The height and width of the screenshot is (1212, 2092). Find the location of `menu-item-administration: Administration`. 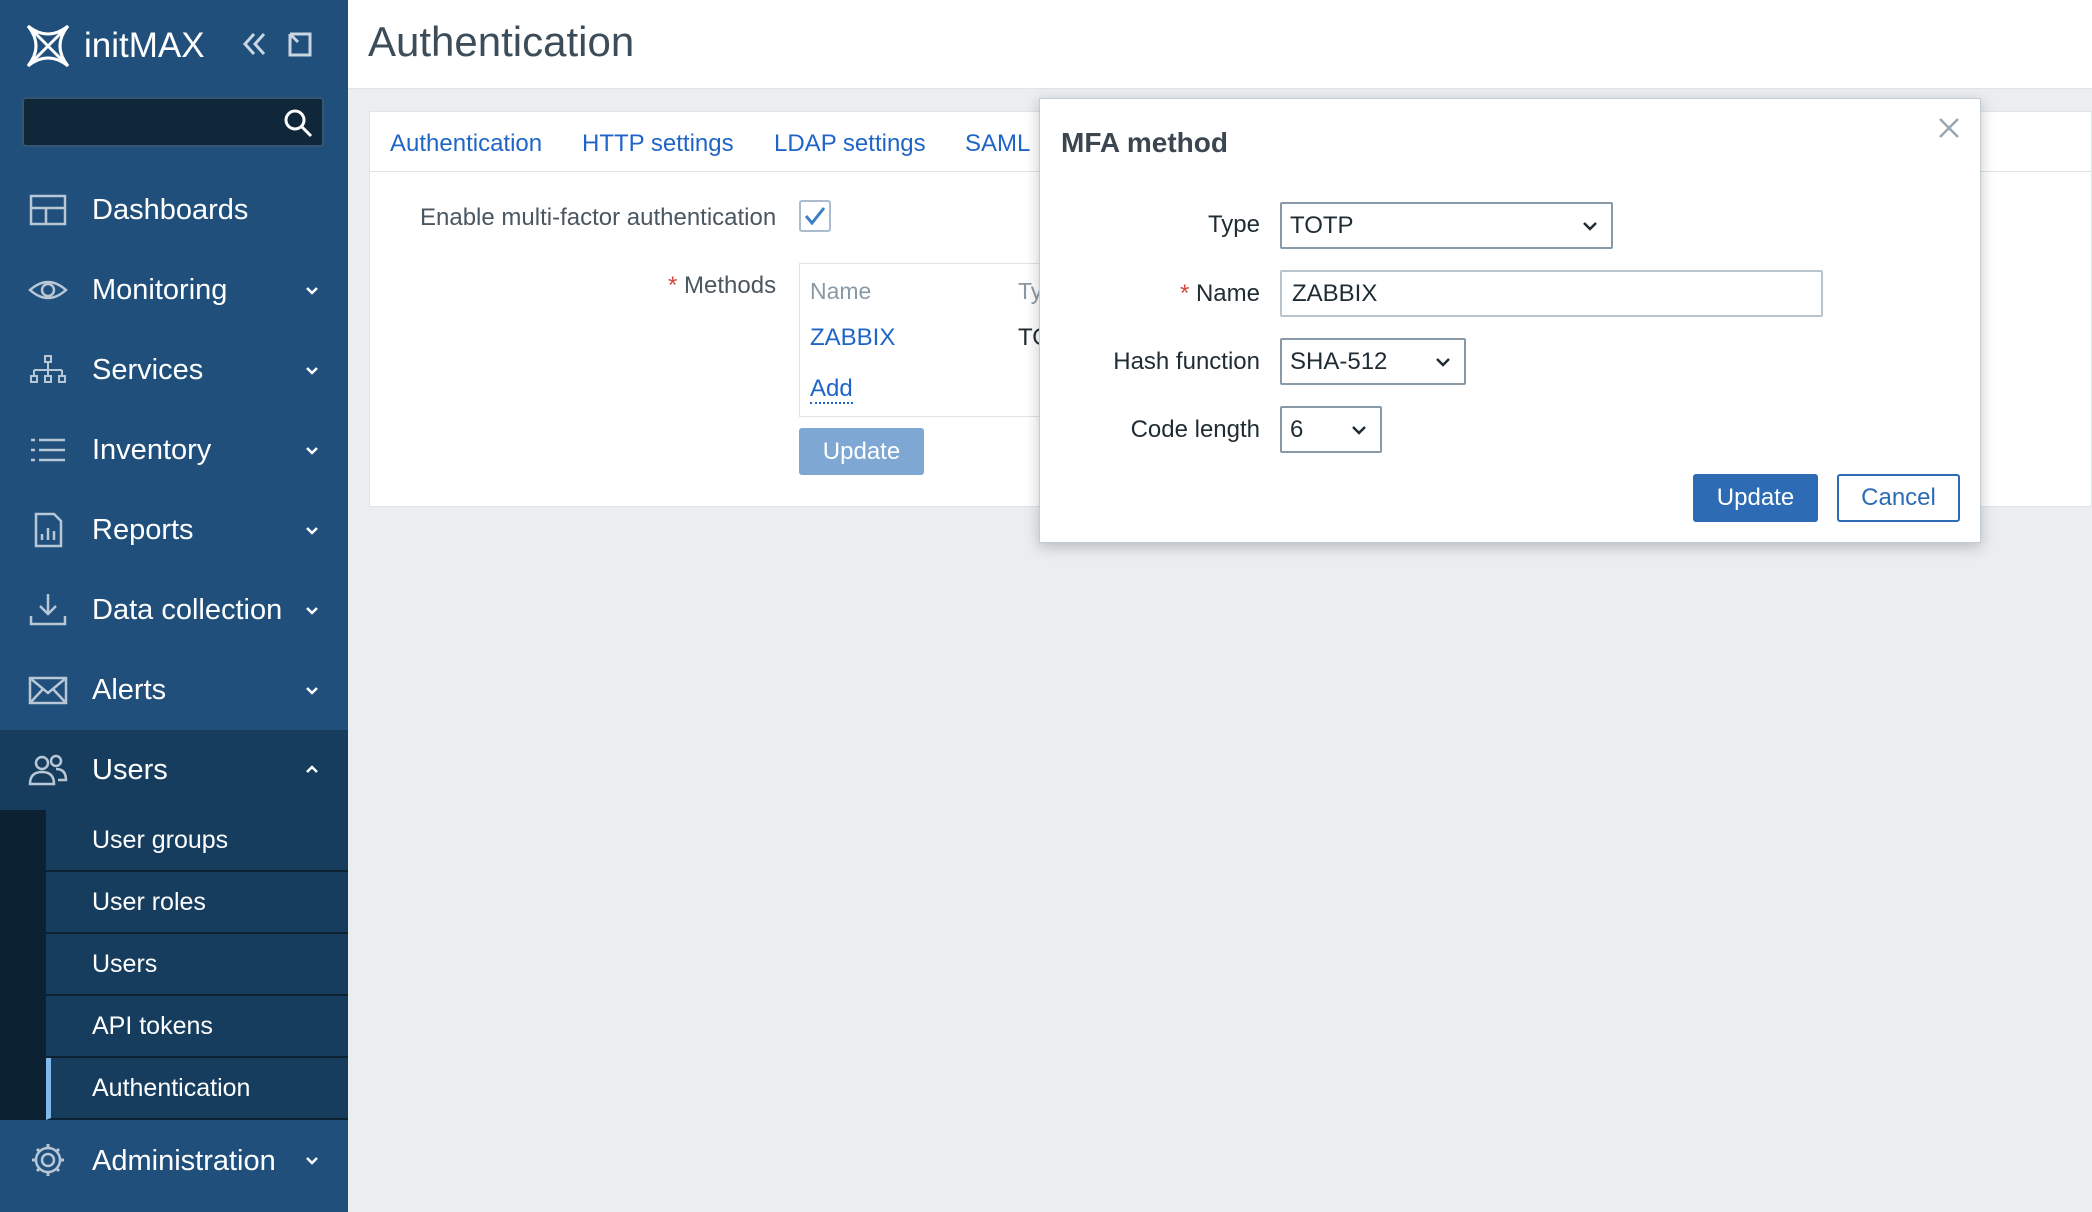

menu-item-administration: Administration is located at coordinates (174, 1161).